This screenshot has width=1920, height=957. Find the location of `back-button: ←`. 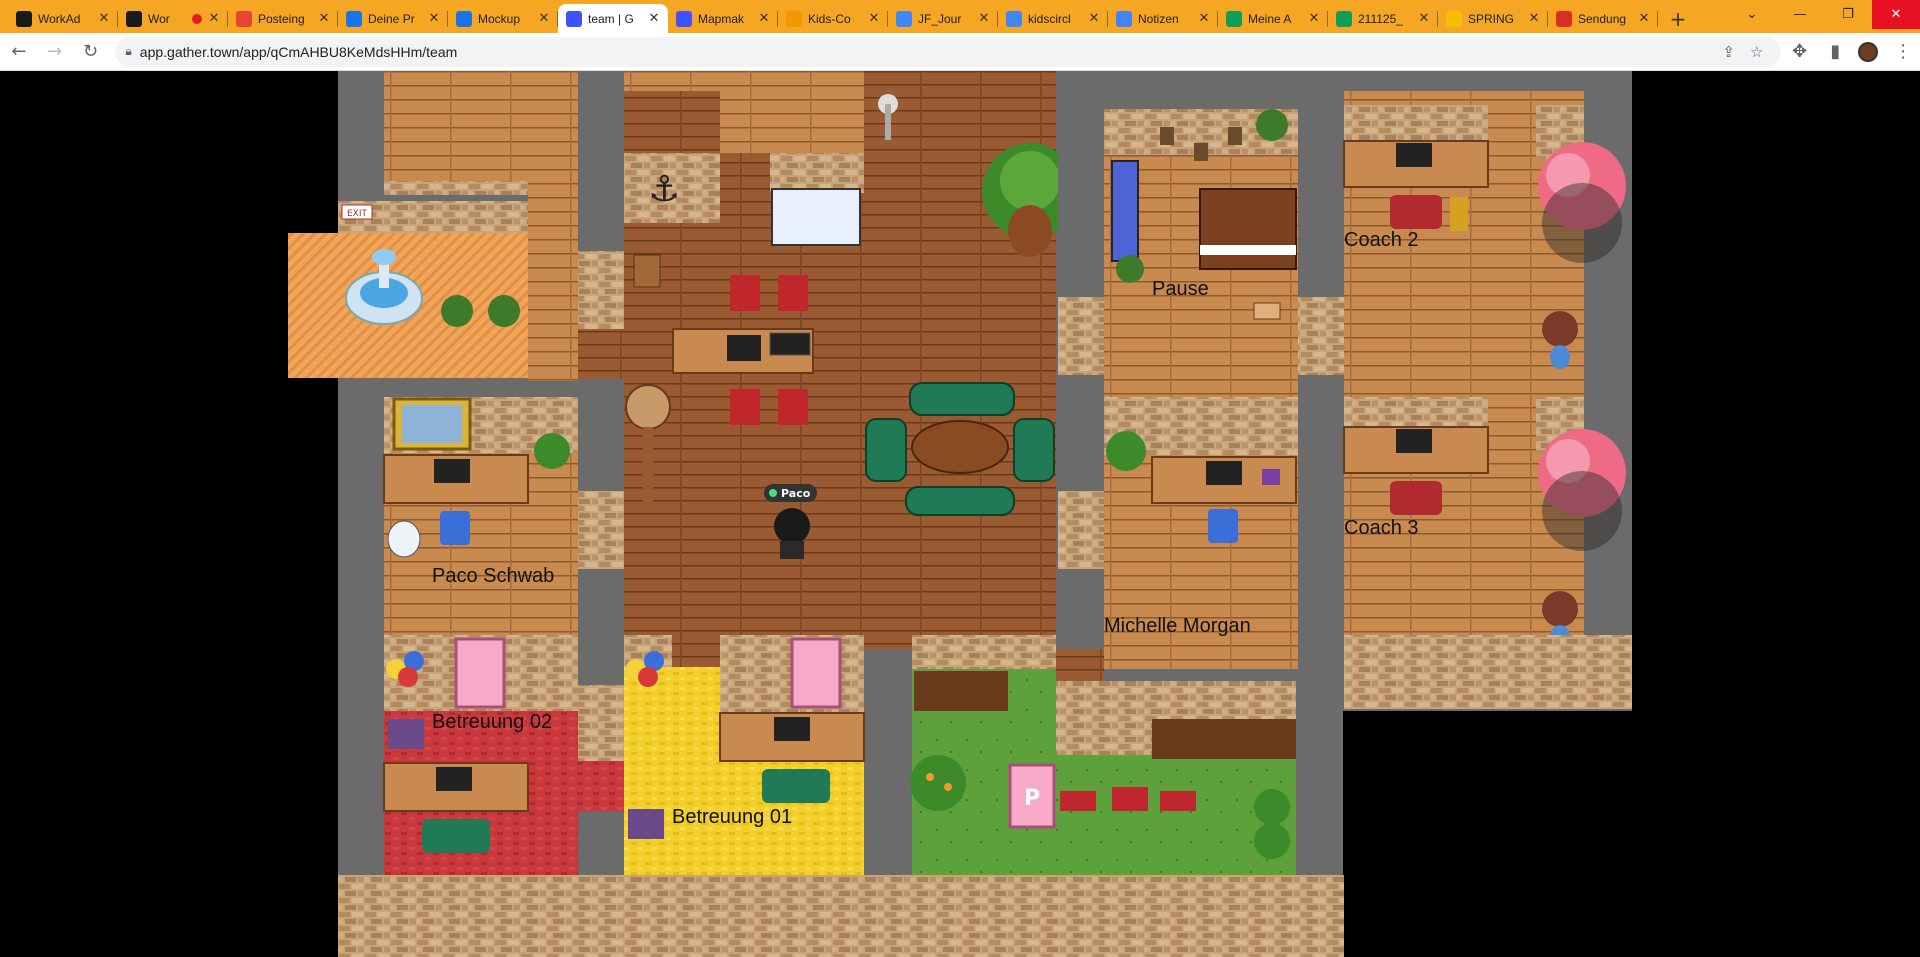

back-button: ← is located at coordinates (19, 52).